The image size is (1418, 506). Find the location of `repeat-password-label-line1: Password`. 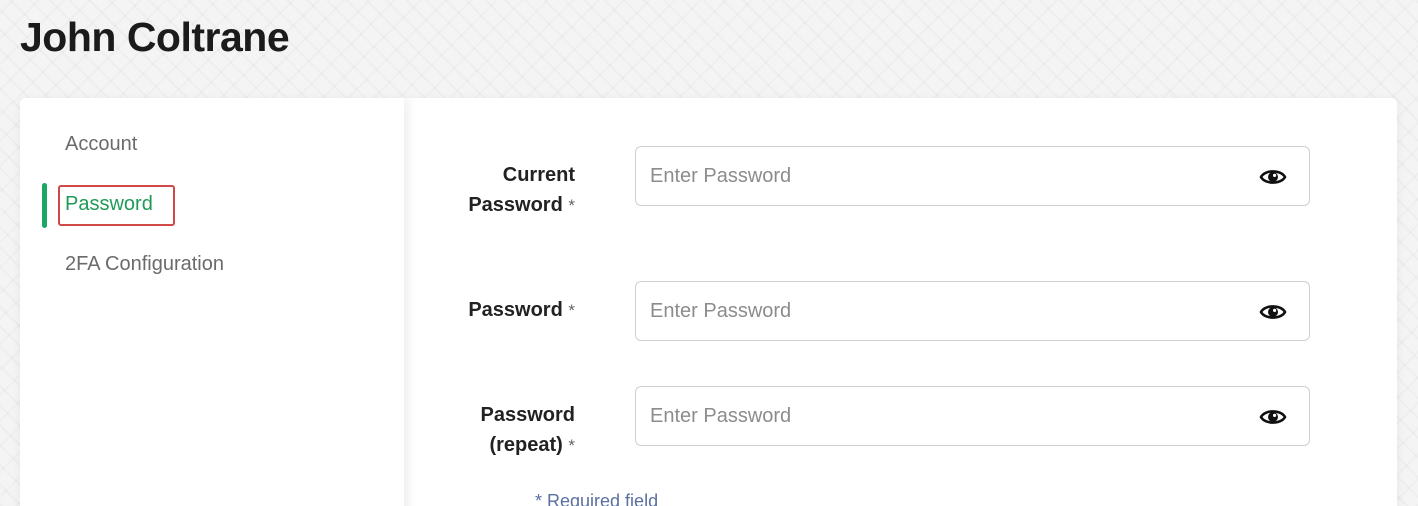

repeat-password-label-line1: Password is located at coordinates (527, 415).